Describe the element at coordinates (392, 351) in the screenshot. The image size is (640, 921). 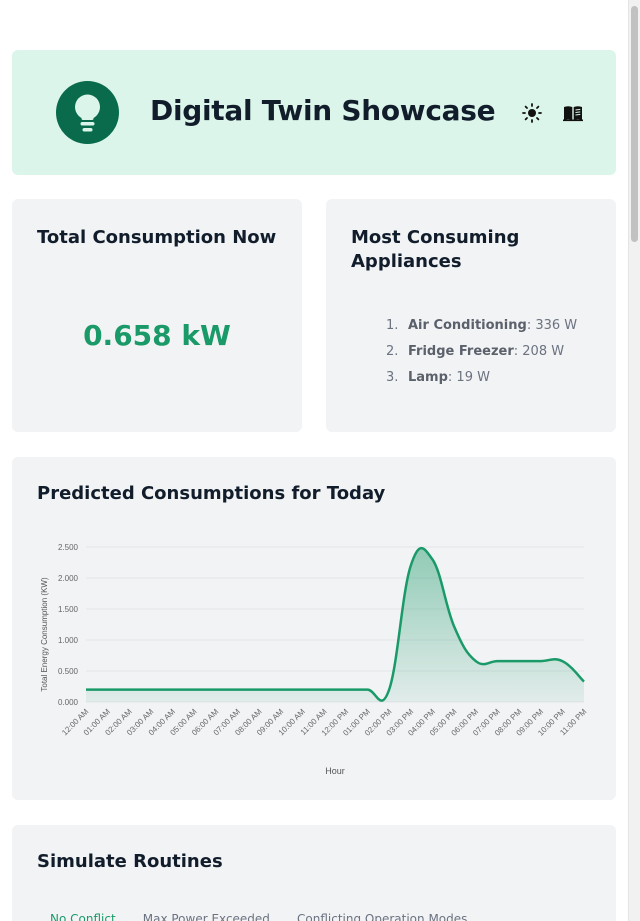
I see `list-item-rank: 2.` at that location.